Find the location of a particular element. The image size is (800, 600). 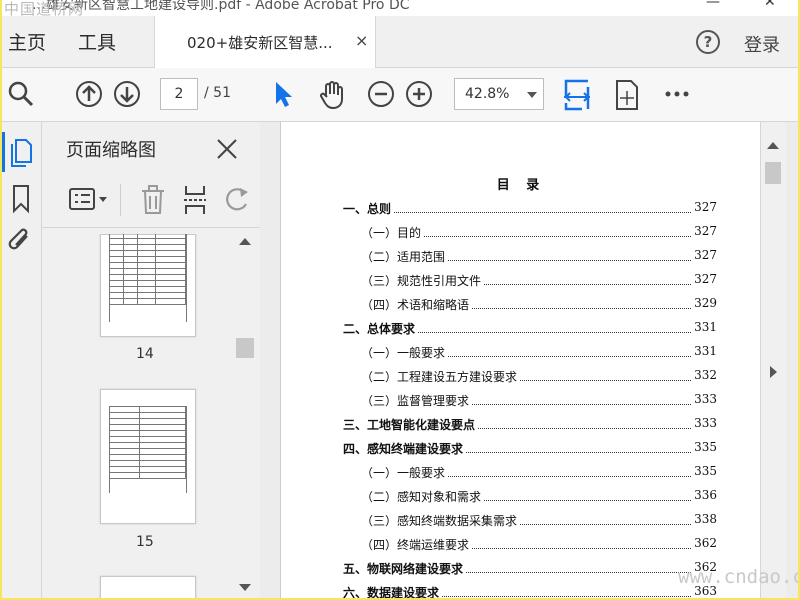

toc-entry-title: （二）适用范围 is located at coordinates (404, 256).